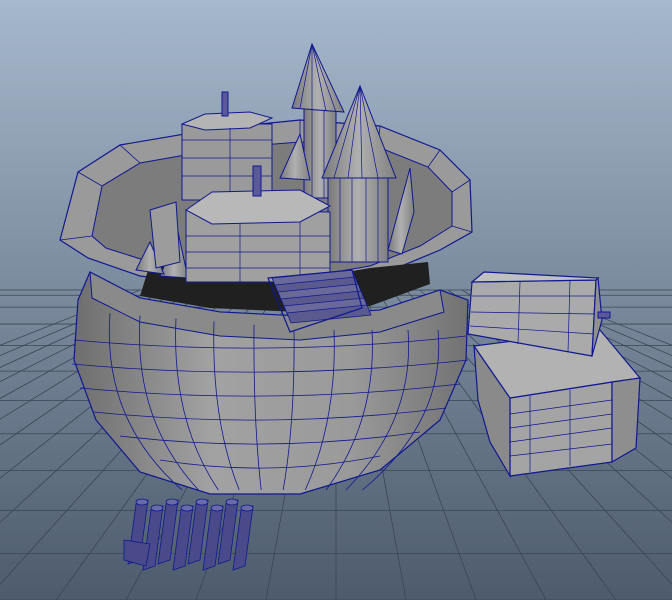 The image size is (672, 600). What do you see at coordinates (604, 315) in the screenshot?
I see `chest-fuse` at bounding box center [604, 315].